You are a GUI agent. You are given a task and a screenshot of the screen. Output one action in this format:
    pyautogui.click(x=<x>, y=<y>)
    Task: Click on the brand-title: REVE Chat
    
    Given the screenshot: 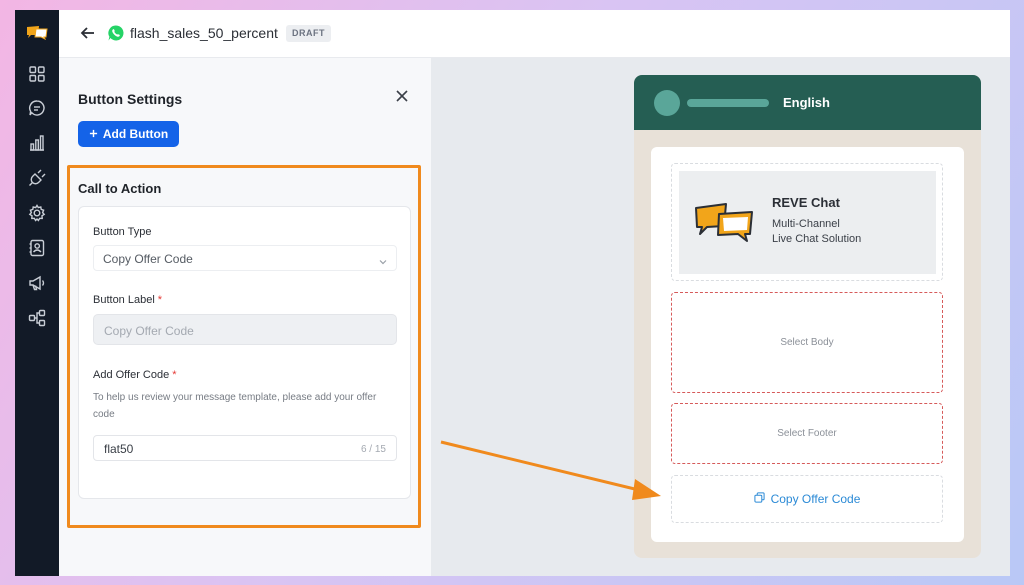 What is the action you would take?
    pyautogui.click(x=806, y=202)
    